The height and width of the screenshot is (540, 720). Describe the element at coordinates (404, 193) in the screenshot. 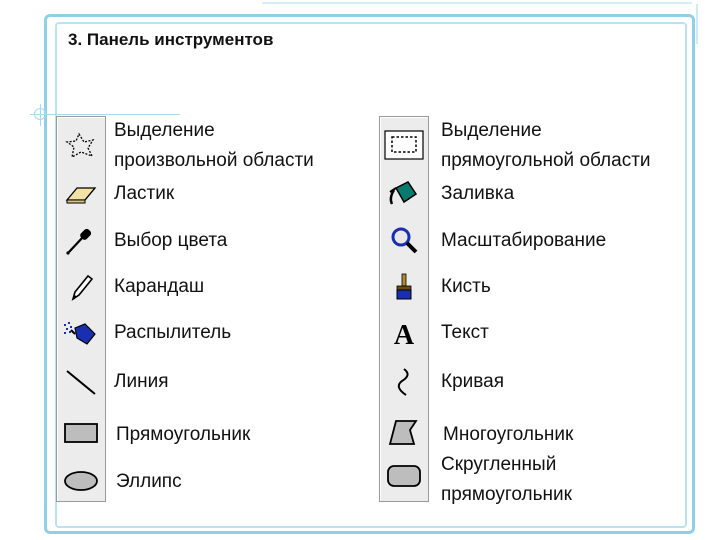

I see `fill-bucket-icon` at that location.